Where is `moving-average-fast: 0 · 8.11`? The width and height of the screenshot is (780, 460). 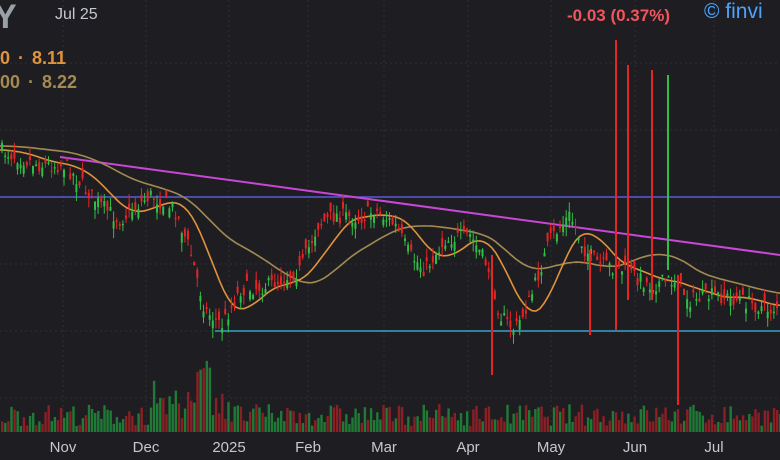
moving-average-fast: 0 · 8.11 is located at coordinates (33, 58).